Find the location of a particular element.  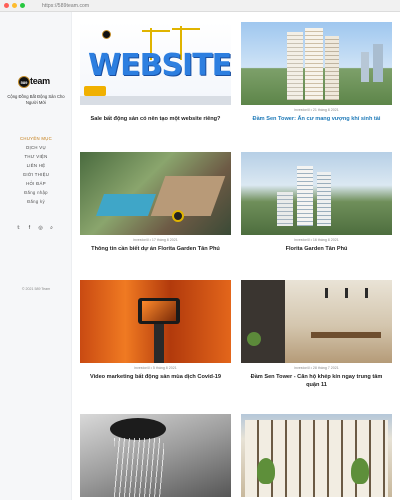

logo-badge: 589 is located at coordinates (24, 82).